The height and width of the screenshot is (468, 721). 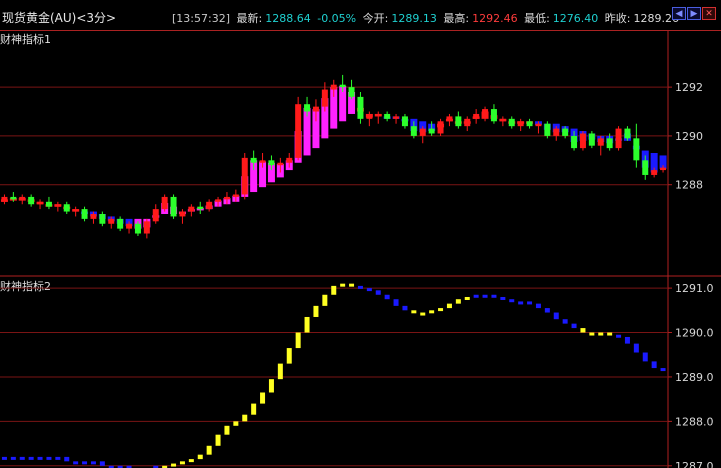 What do you see at coordinates (694, 421) in the screenshot?
I see `y-tick-label: 1288.0` at bounding box center [694, 421].